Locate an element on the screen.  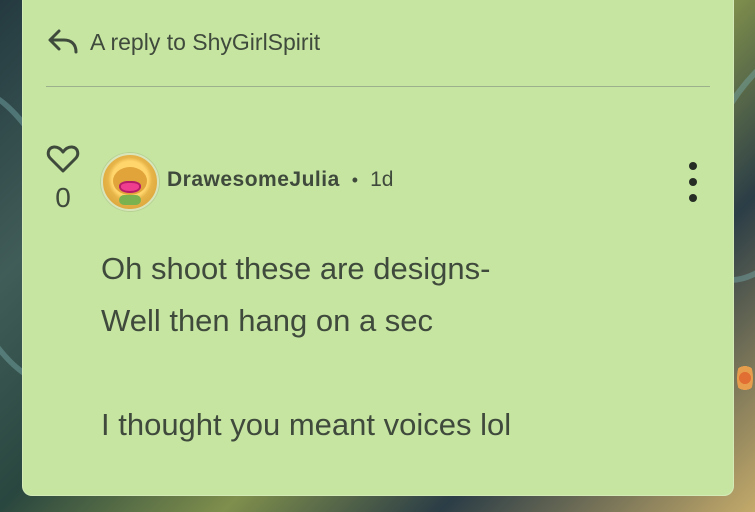
background-accent is located at coordinates (745, 378).